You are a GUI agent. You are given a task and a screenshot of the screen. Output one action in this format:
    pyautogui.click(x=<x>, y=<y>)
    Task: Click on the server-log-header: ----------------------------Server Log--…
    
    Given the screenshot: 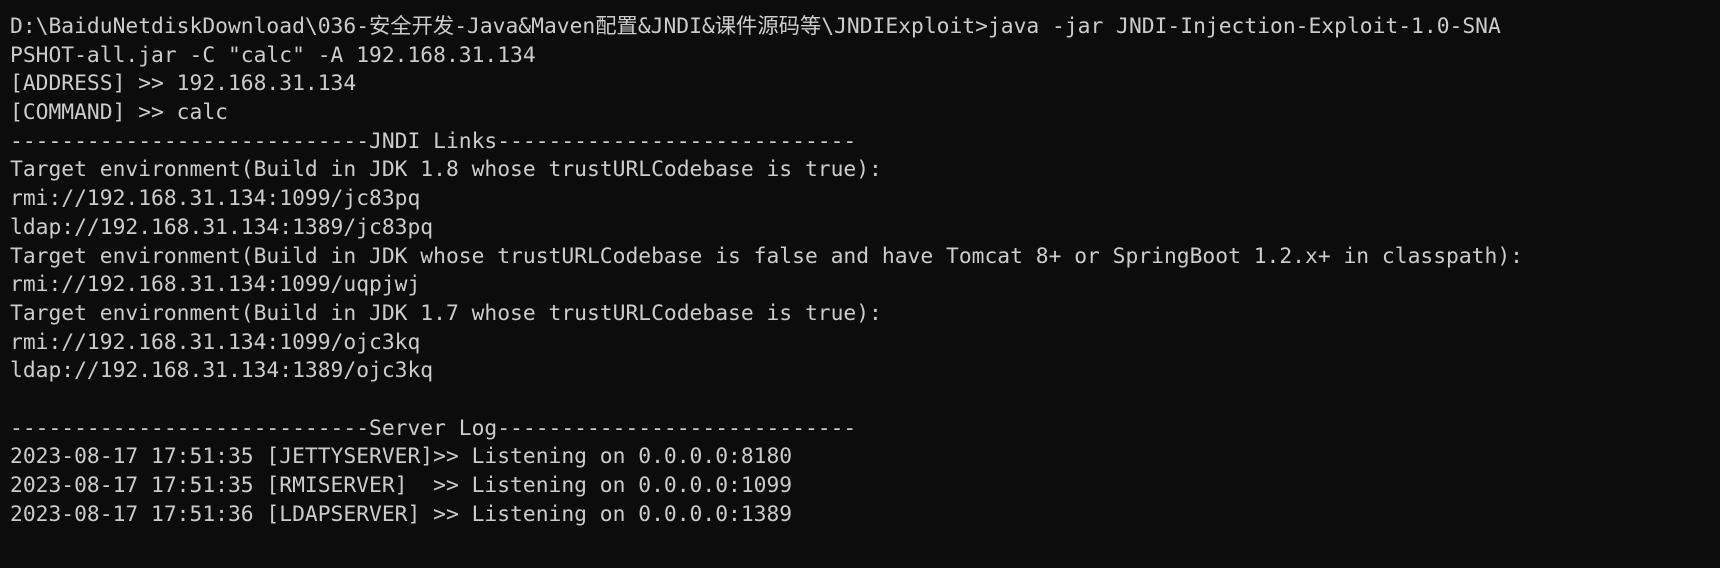 What is the action you would take?
    pyautogui.click(x=433, y=428)
    